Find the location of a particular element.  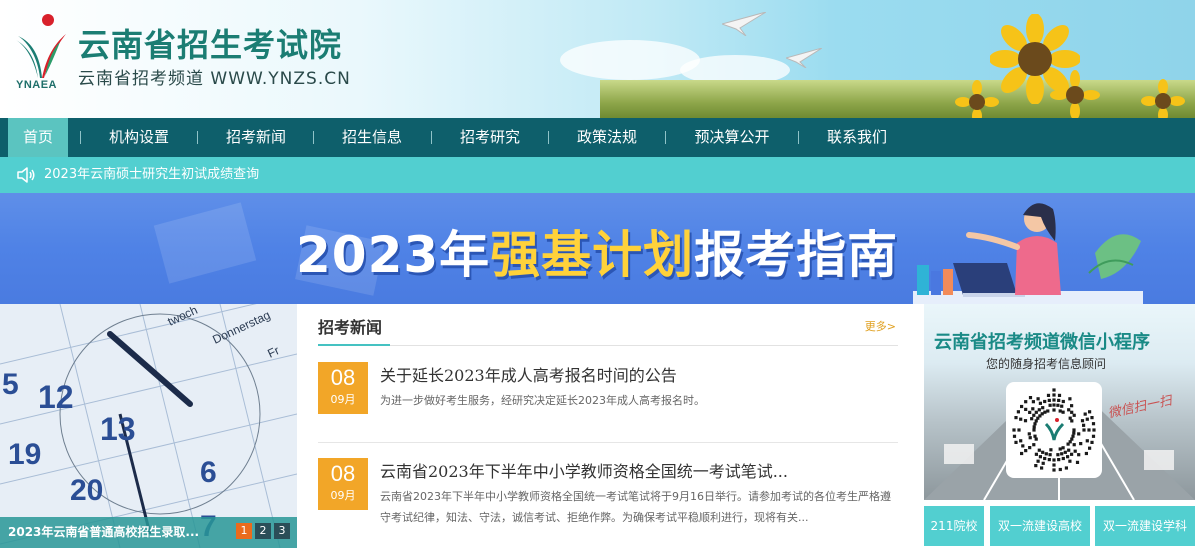

site-title: 云南省招生考试院 is located at coordinates (210, 45).